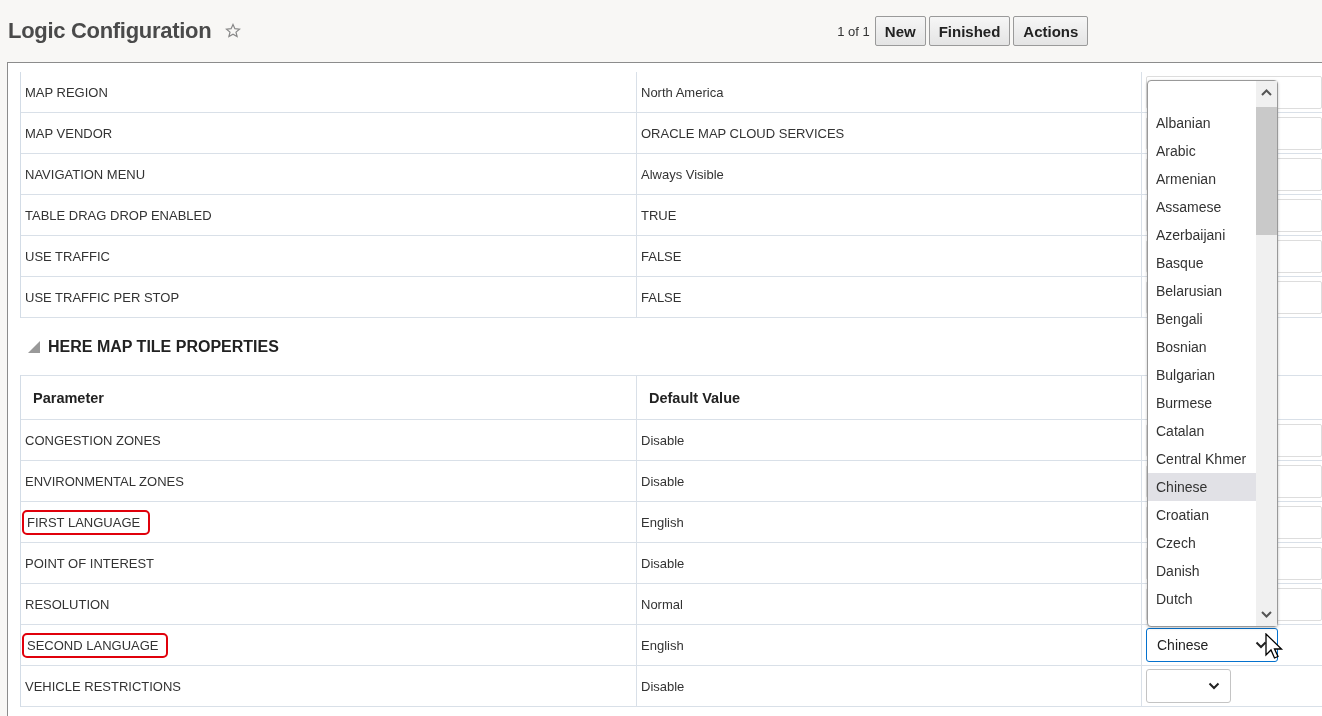  Describe the element at coordinates (1202, 235) in the screenshot. I see `list-option: Azerbaijani` at that location.